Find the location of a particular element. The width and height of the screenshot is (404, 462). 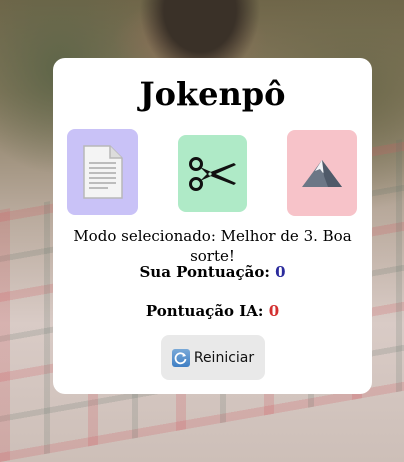

paper-icon is located at coordinates (102, 172).